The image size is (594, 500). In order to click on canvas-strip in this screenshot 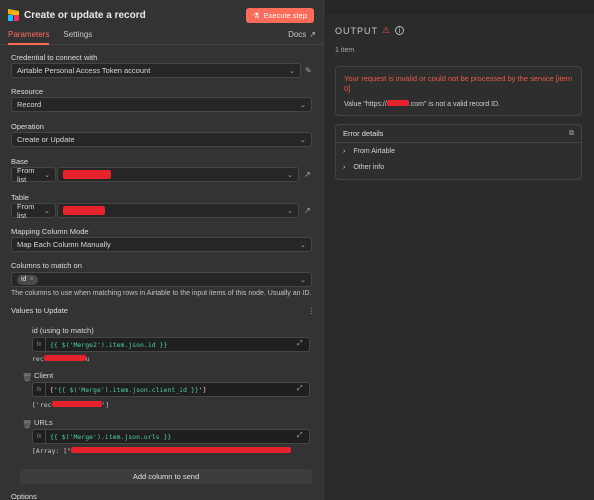, I will do `click(459, 7)`.